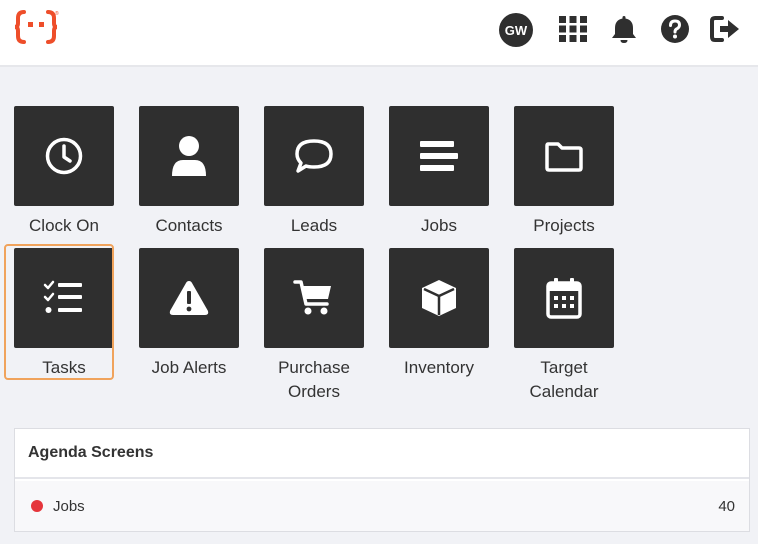 The image size is (758, 544). I want to click on calendar-icon, so click(564, 298).